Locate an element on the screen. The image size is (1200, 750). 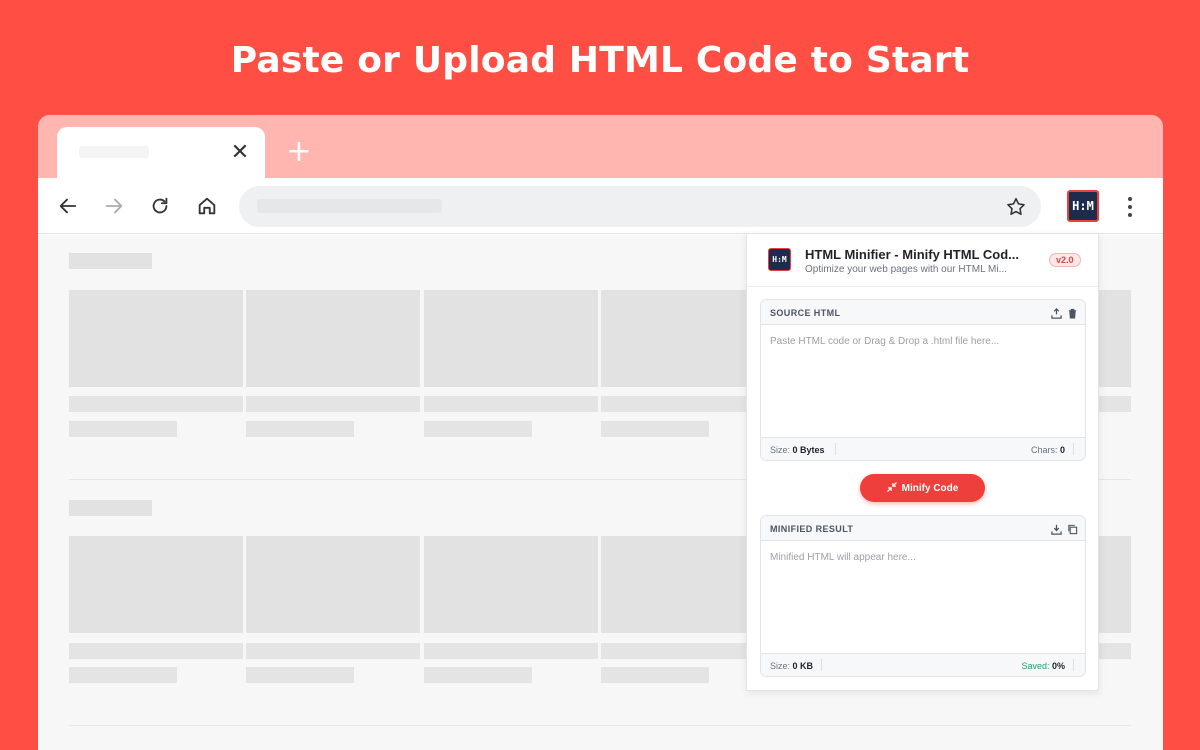
new-tab-icon: + is located at coordinates (299, 152).